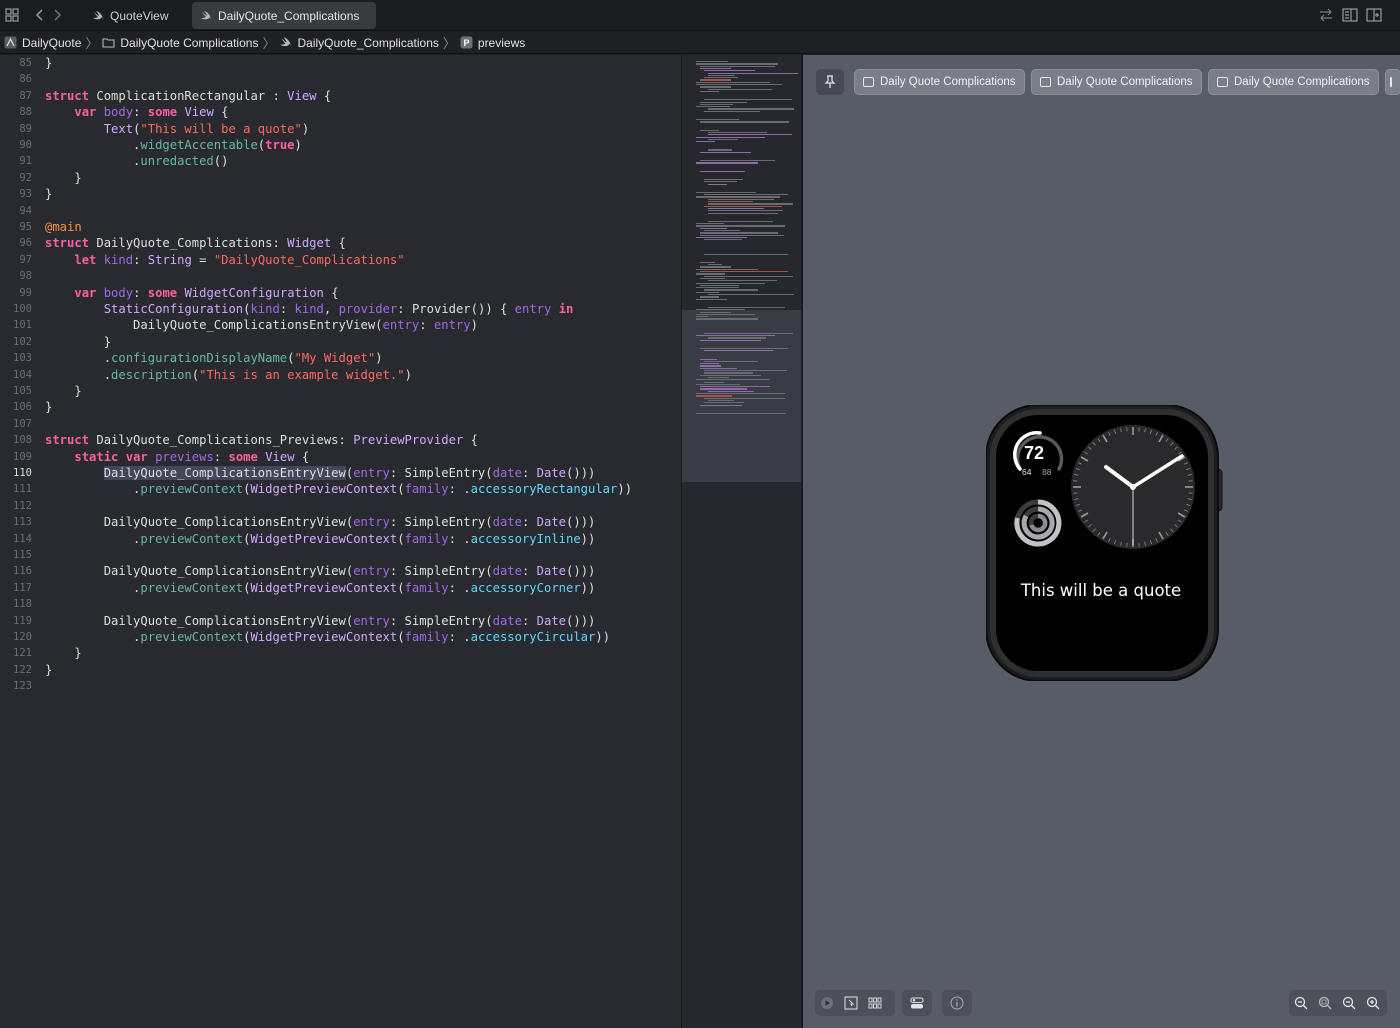  What do you see at coordinates (340, 227) in the screenshot?
I see `code-line: 95 @main` at bounding box center [340, 227].